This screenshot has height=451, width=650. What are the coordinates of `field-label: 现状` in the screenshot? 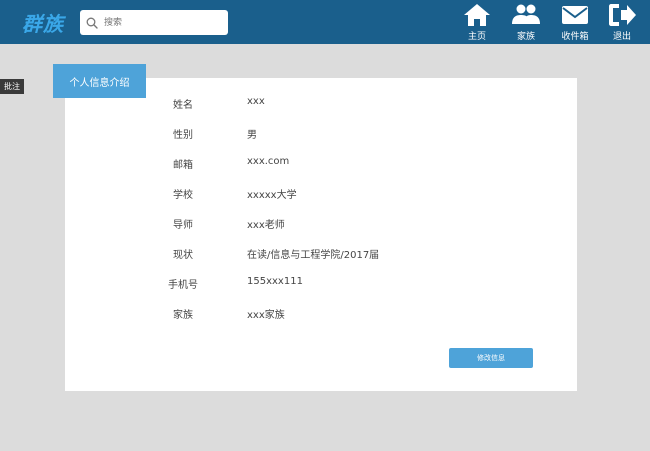 It's located at (183, 255).